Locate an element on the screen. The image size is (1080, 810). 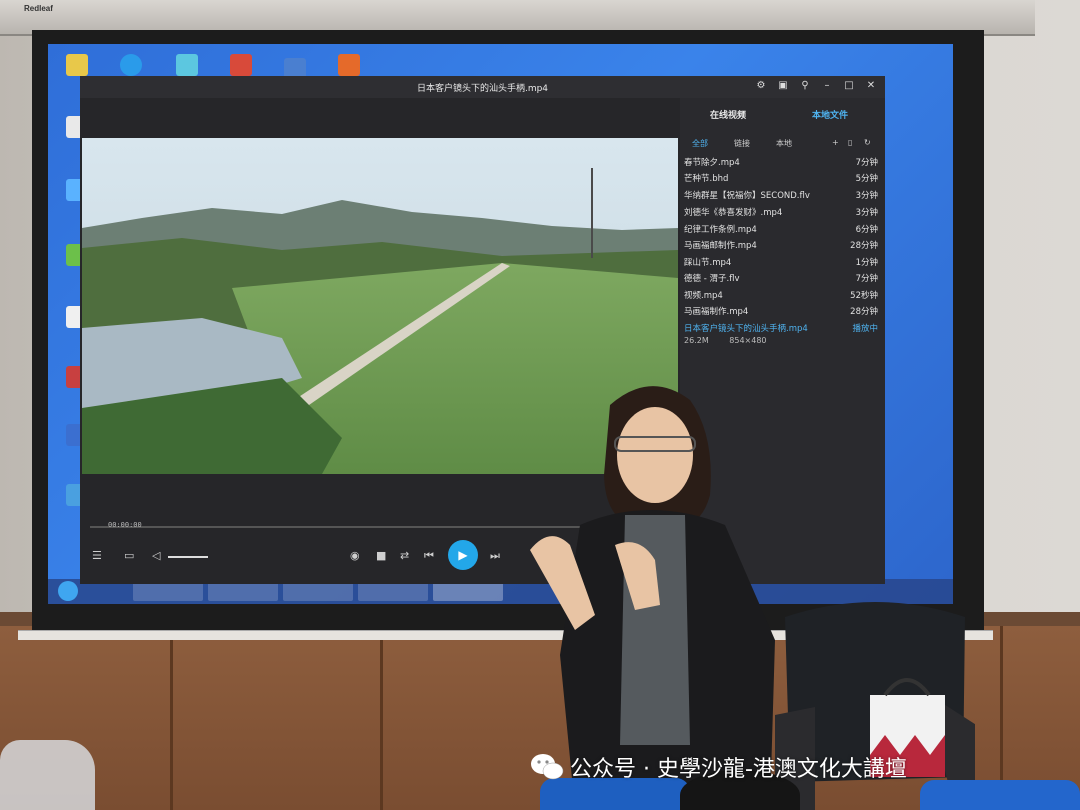
maximize-icon: □ is located at coordinates (849, 86).